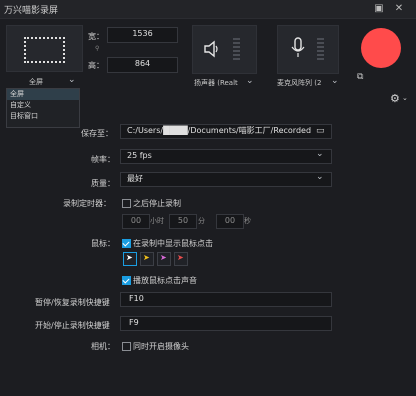 This screenshot has width=416, height=396. Describe the element at coordinates (103, 159) in the screenshot. I see `fps-label: 帧率：` at that location.